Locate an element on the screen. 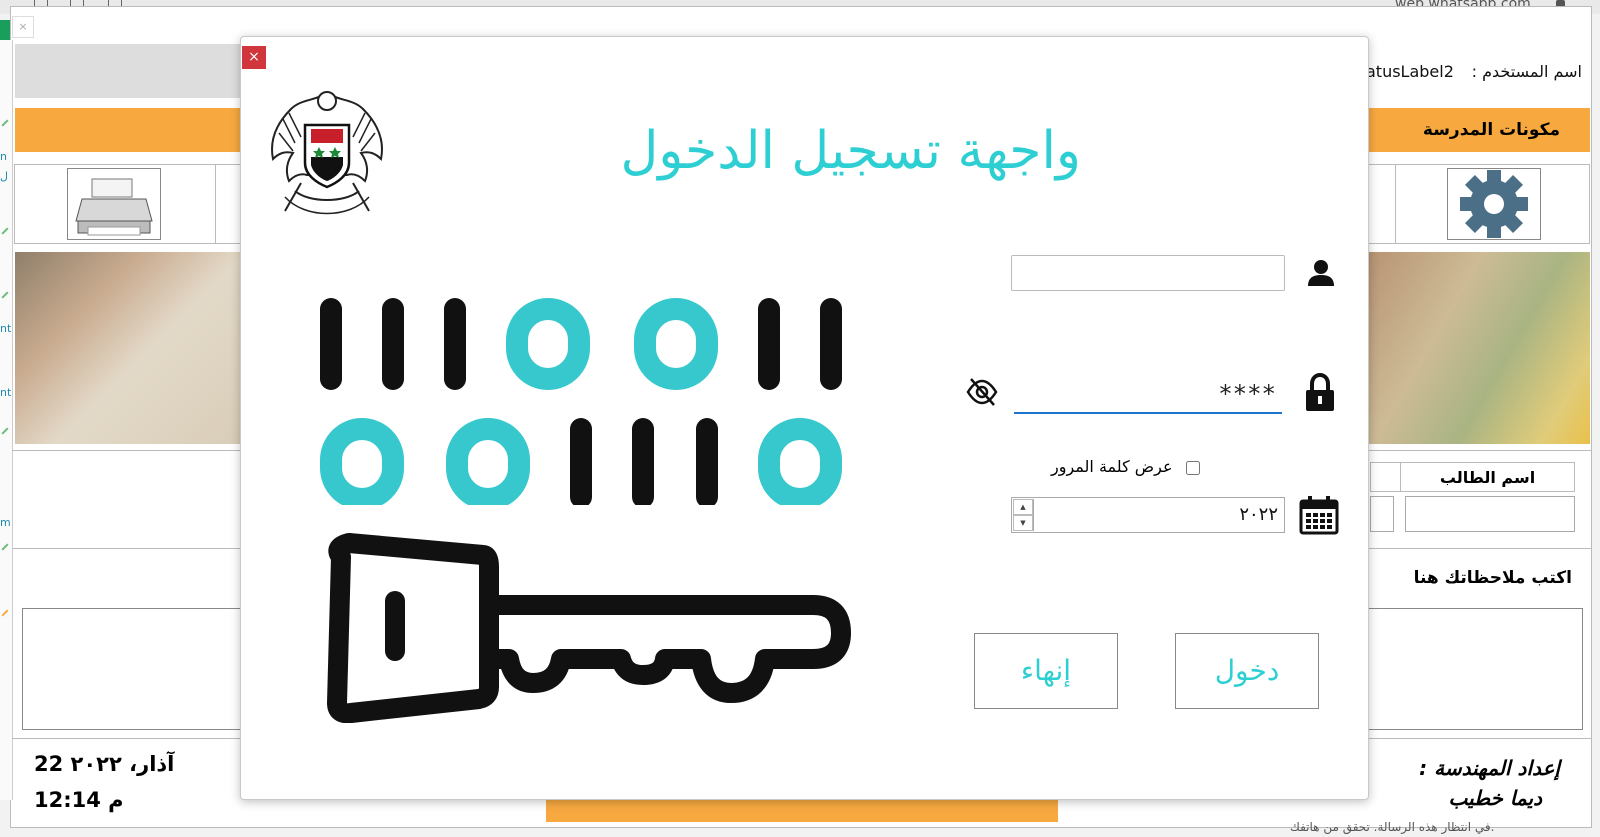 This screenshot has width=1600, height=837. printer-icon is located at coordinates (114, 207).